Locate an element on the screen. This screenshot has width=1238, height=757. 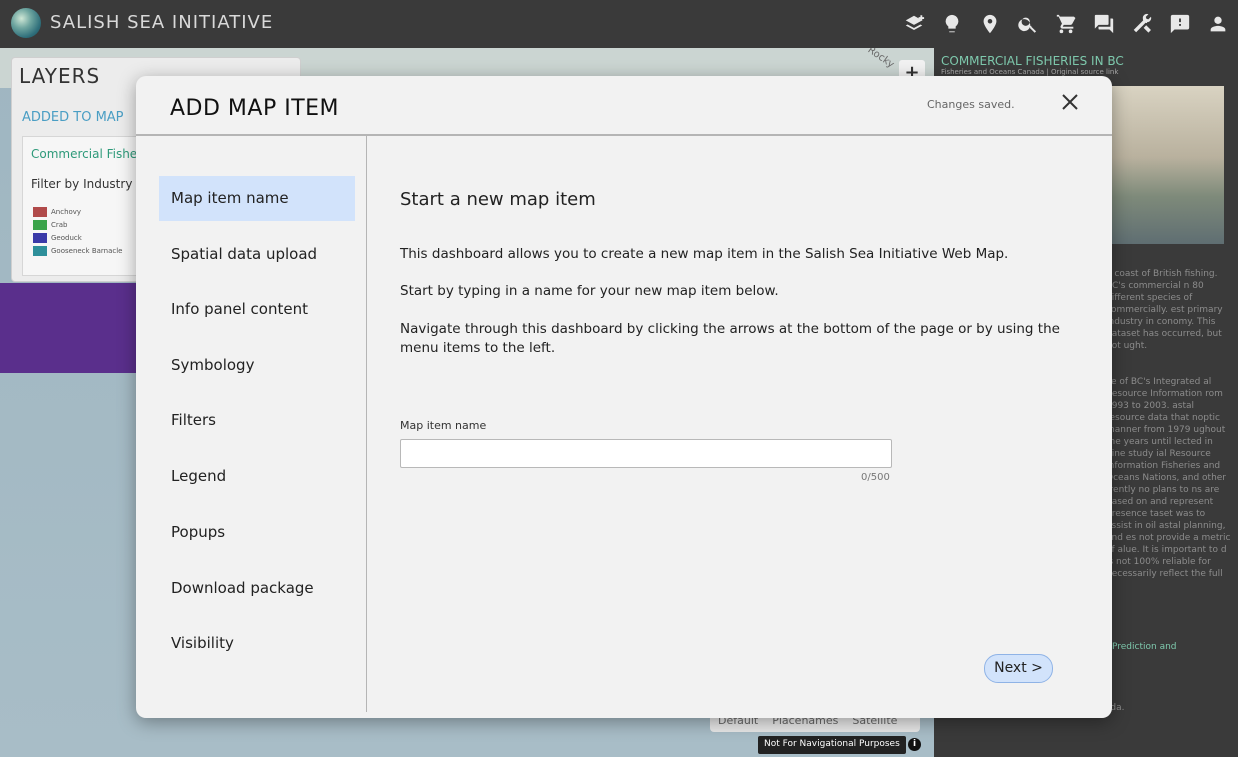
menu-item-legend: Legend is located at coordinates (257, 476).